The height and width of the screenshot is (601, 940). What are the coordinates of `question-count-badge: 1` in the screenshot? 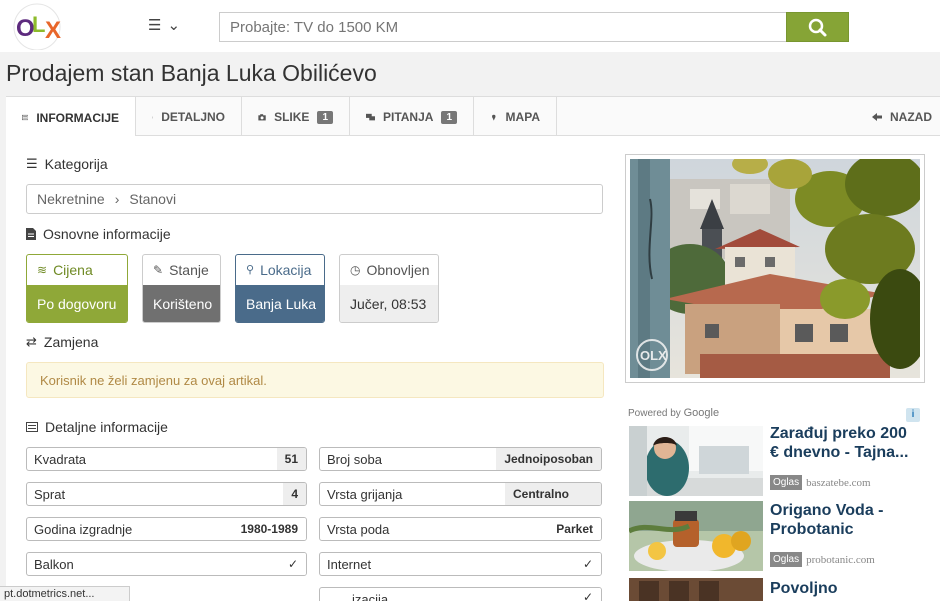 It's located at (449, 117).